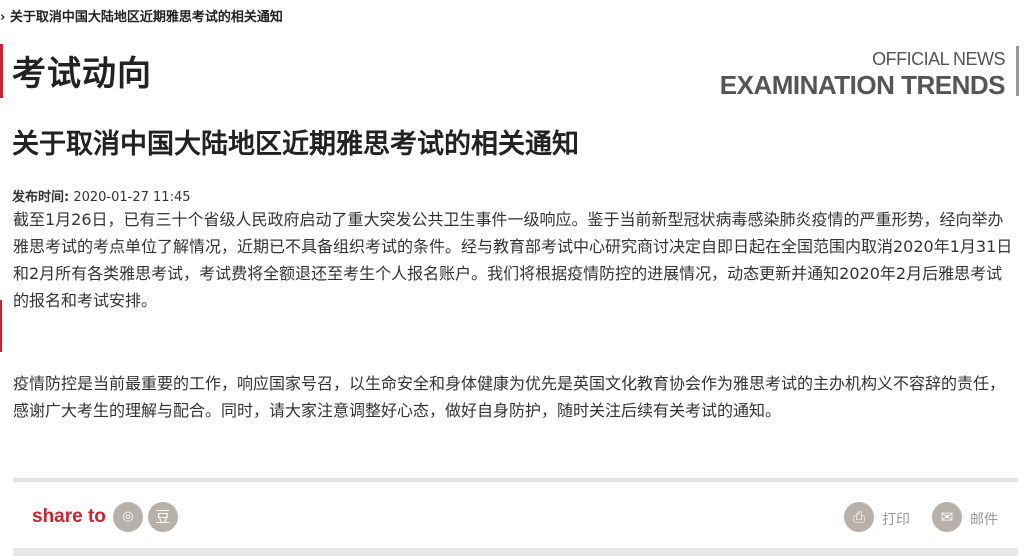 The width and height of the screenshot is (1029, 556). I want to click on bottom-bar, so click(515, 552).